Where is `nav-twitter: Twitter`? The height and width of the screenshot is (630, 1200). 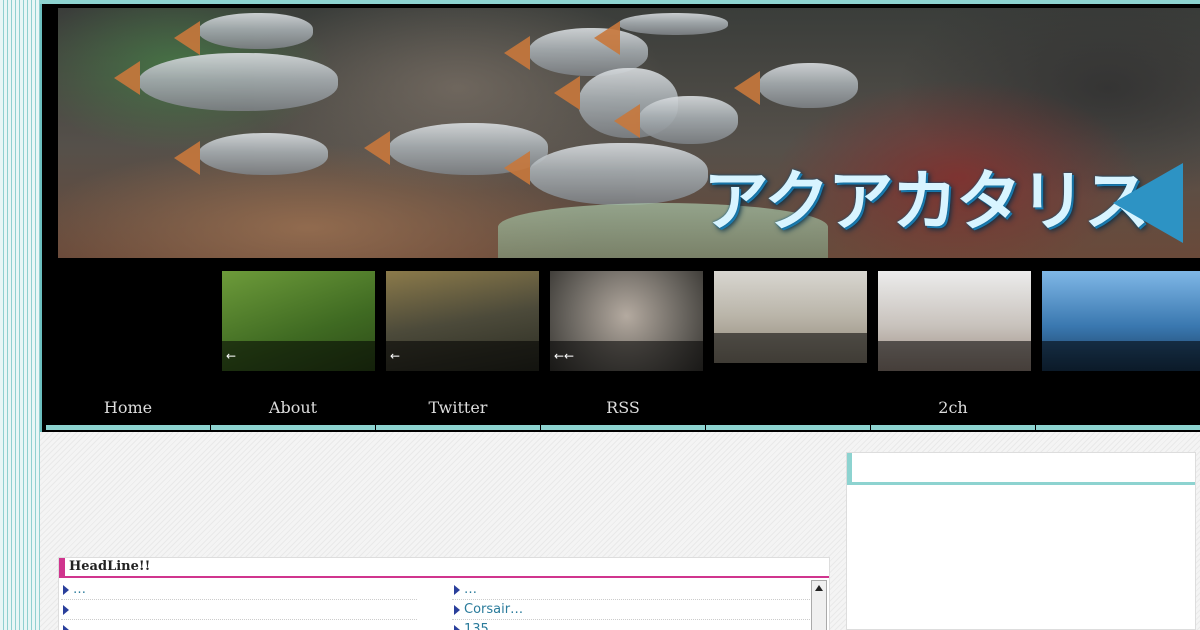 nav-twitter: Twitter is located at coordinates (458, 412).